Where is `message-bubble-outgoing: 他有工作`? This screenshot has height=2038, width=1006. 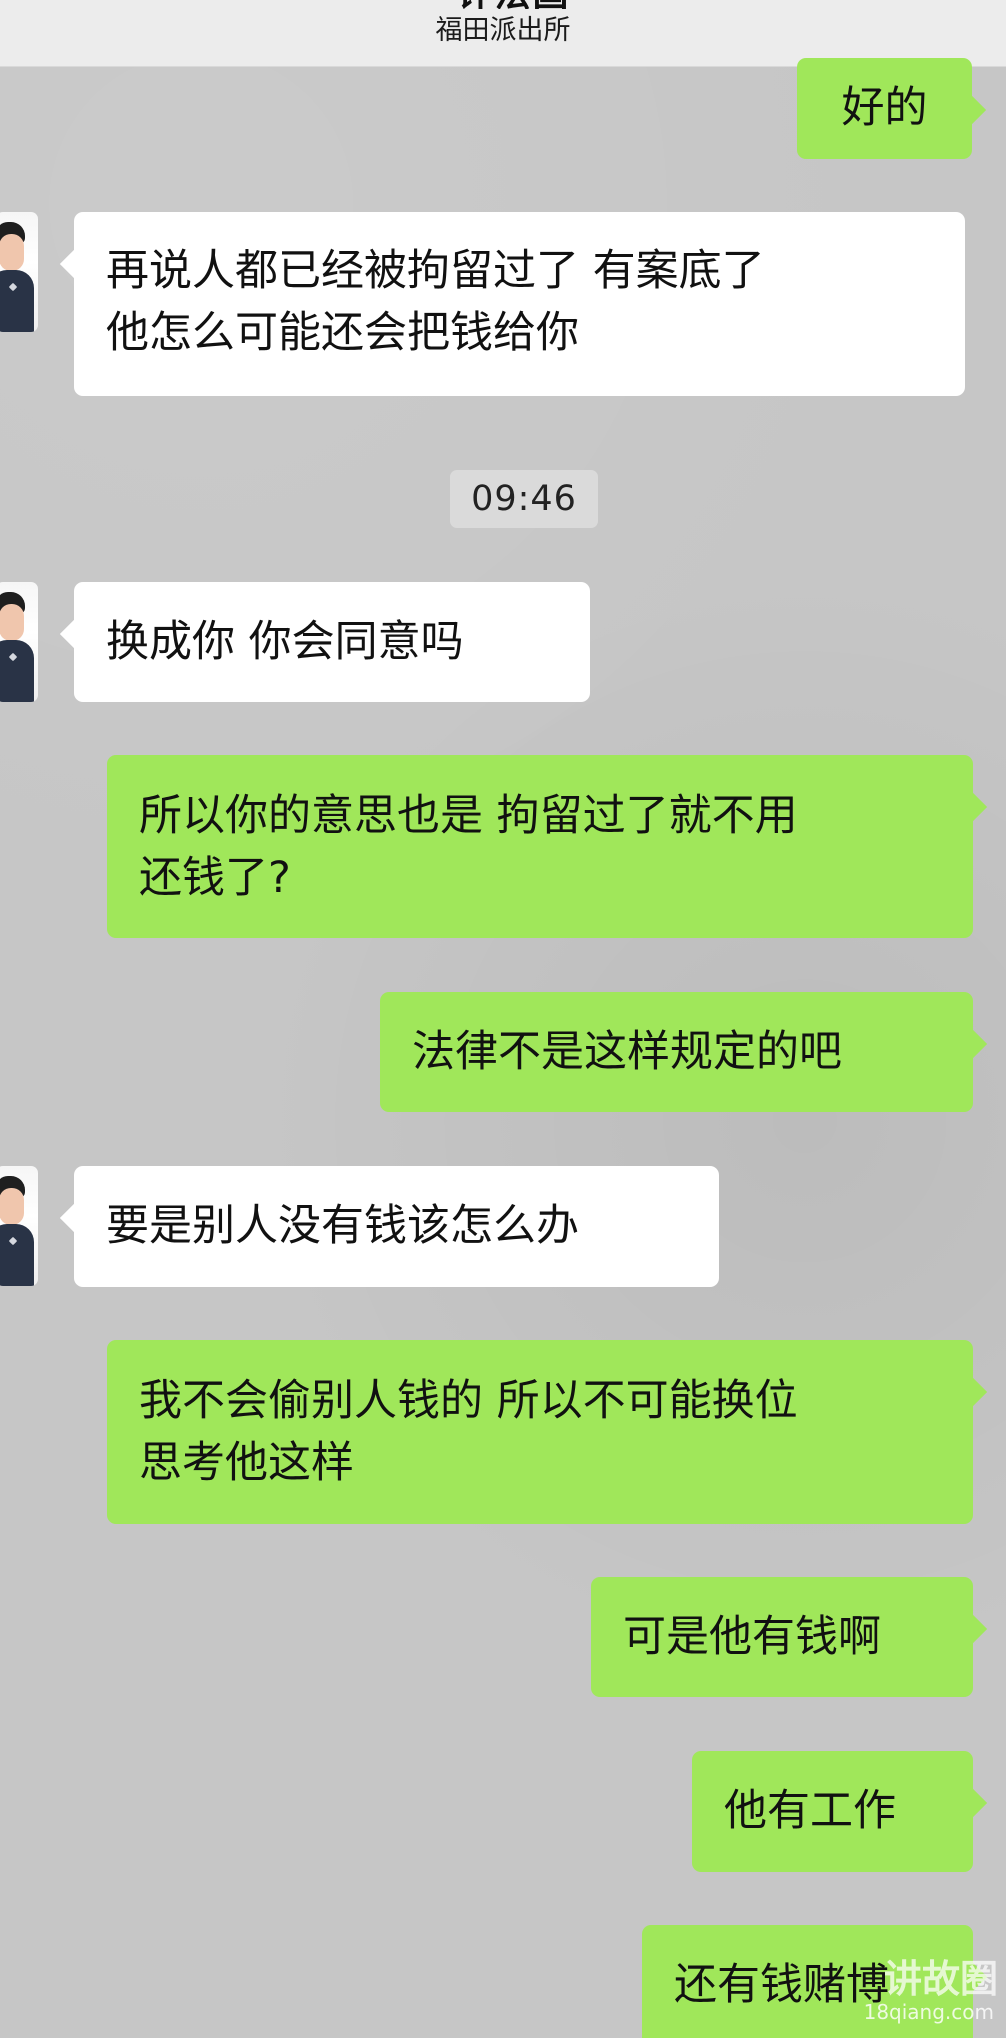
message-bubble-outgoing: 他有工作 is located at coordinates (832, 1811).